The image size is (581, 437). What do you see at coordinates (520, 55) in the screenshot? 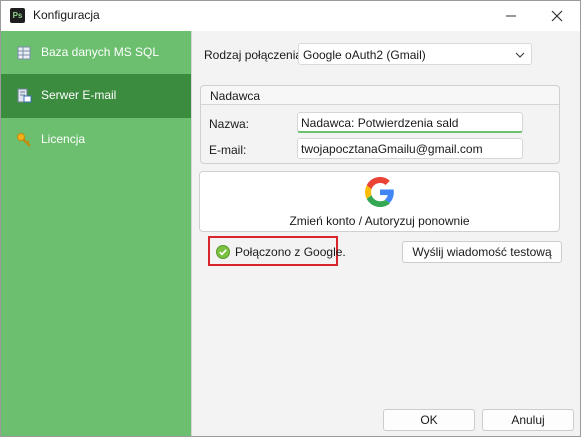
I see `chevron-down-icon` at bounding box center [520, 55].